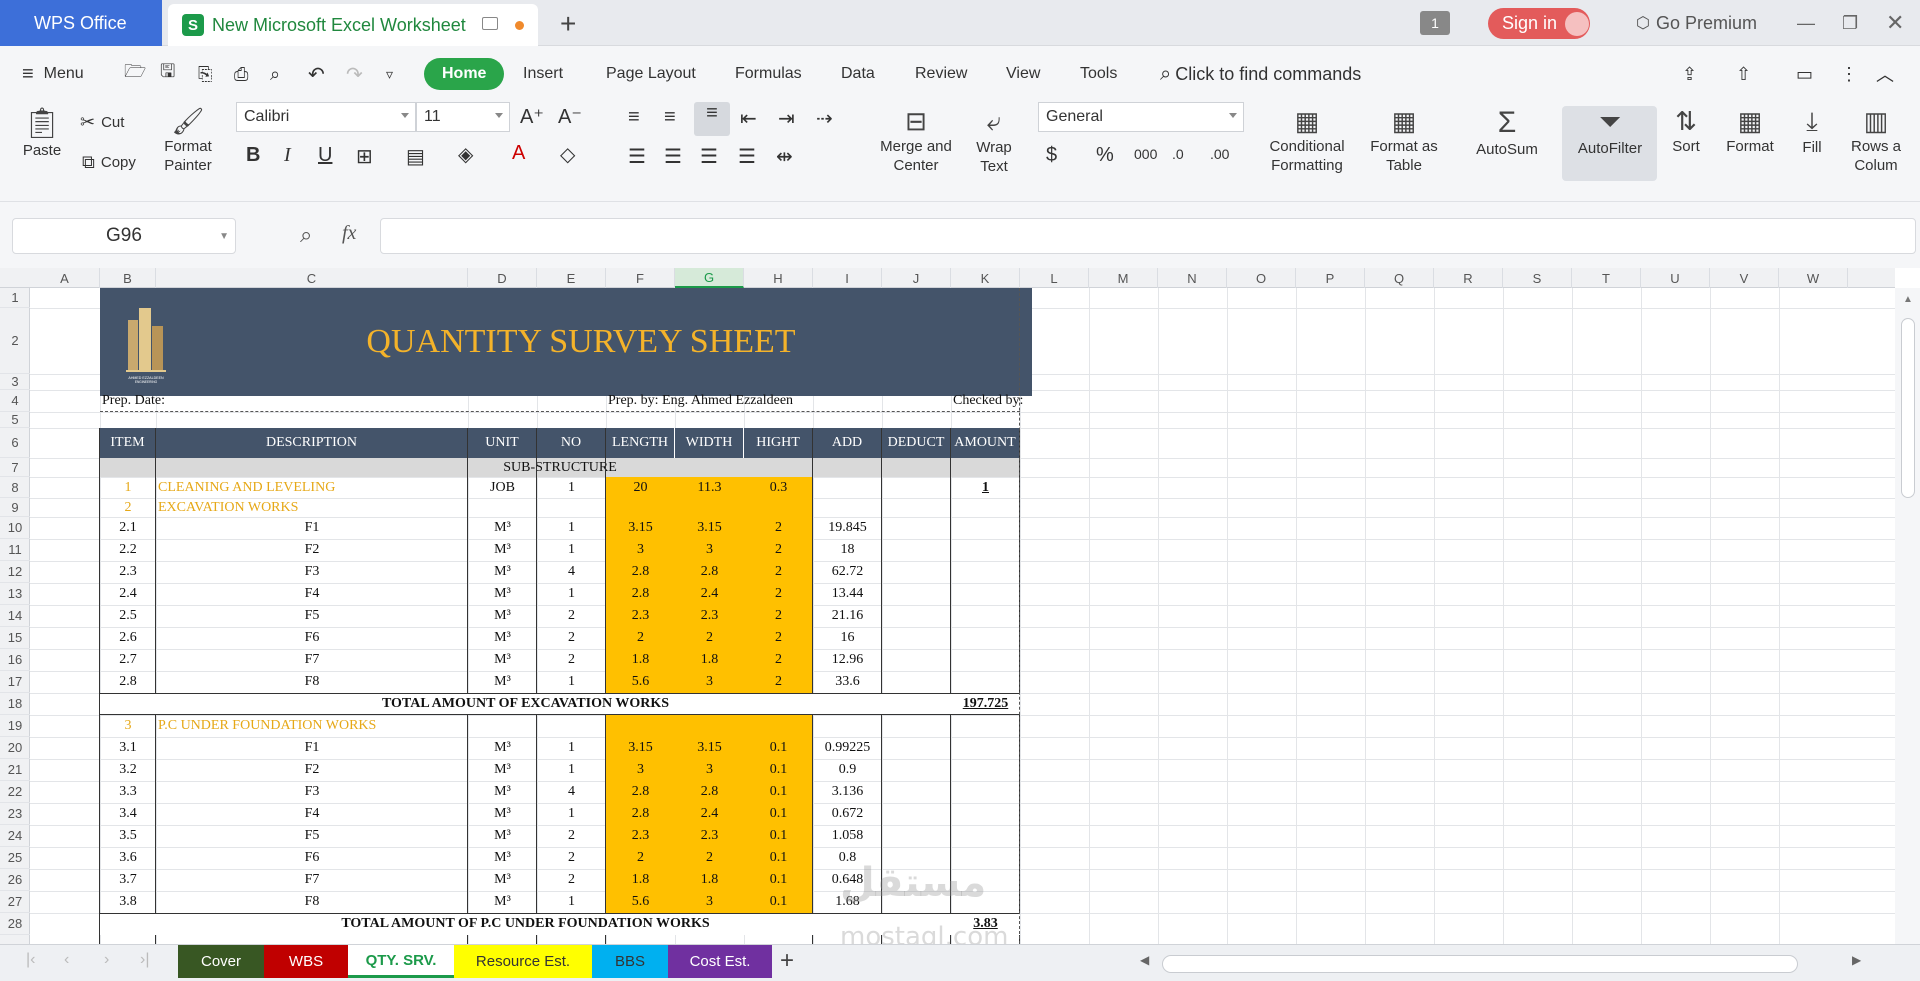  What do you see at coordinates (128, 814) in the screenshot?
I see `item-cell: 3.4` at bounding box center [128, 814].